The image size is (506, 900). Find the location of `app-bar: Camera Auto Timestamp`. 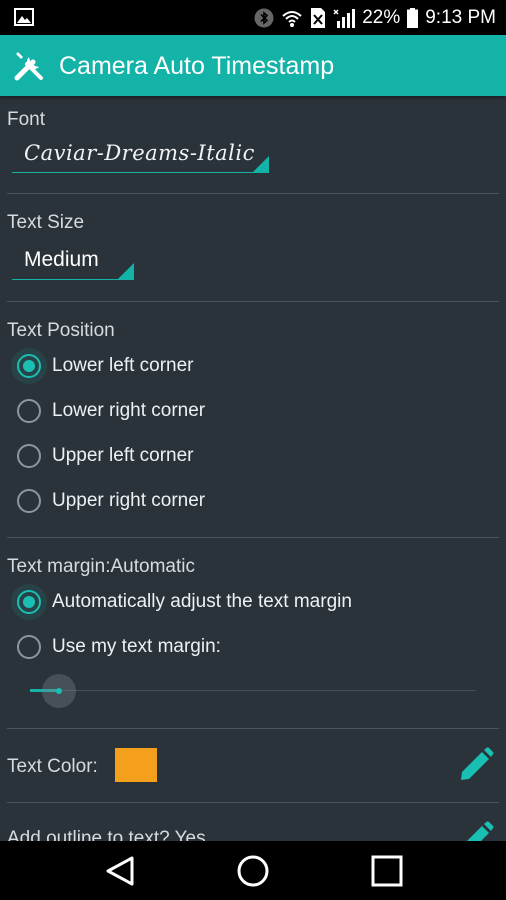

app-bar: Camera Auto Timestamp is located at coordinates (253, 65).